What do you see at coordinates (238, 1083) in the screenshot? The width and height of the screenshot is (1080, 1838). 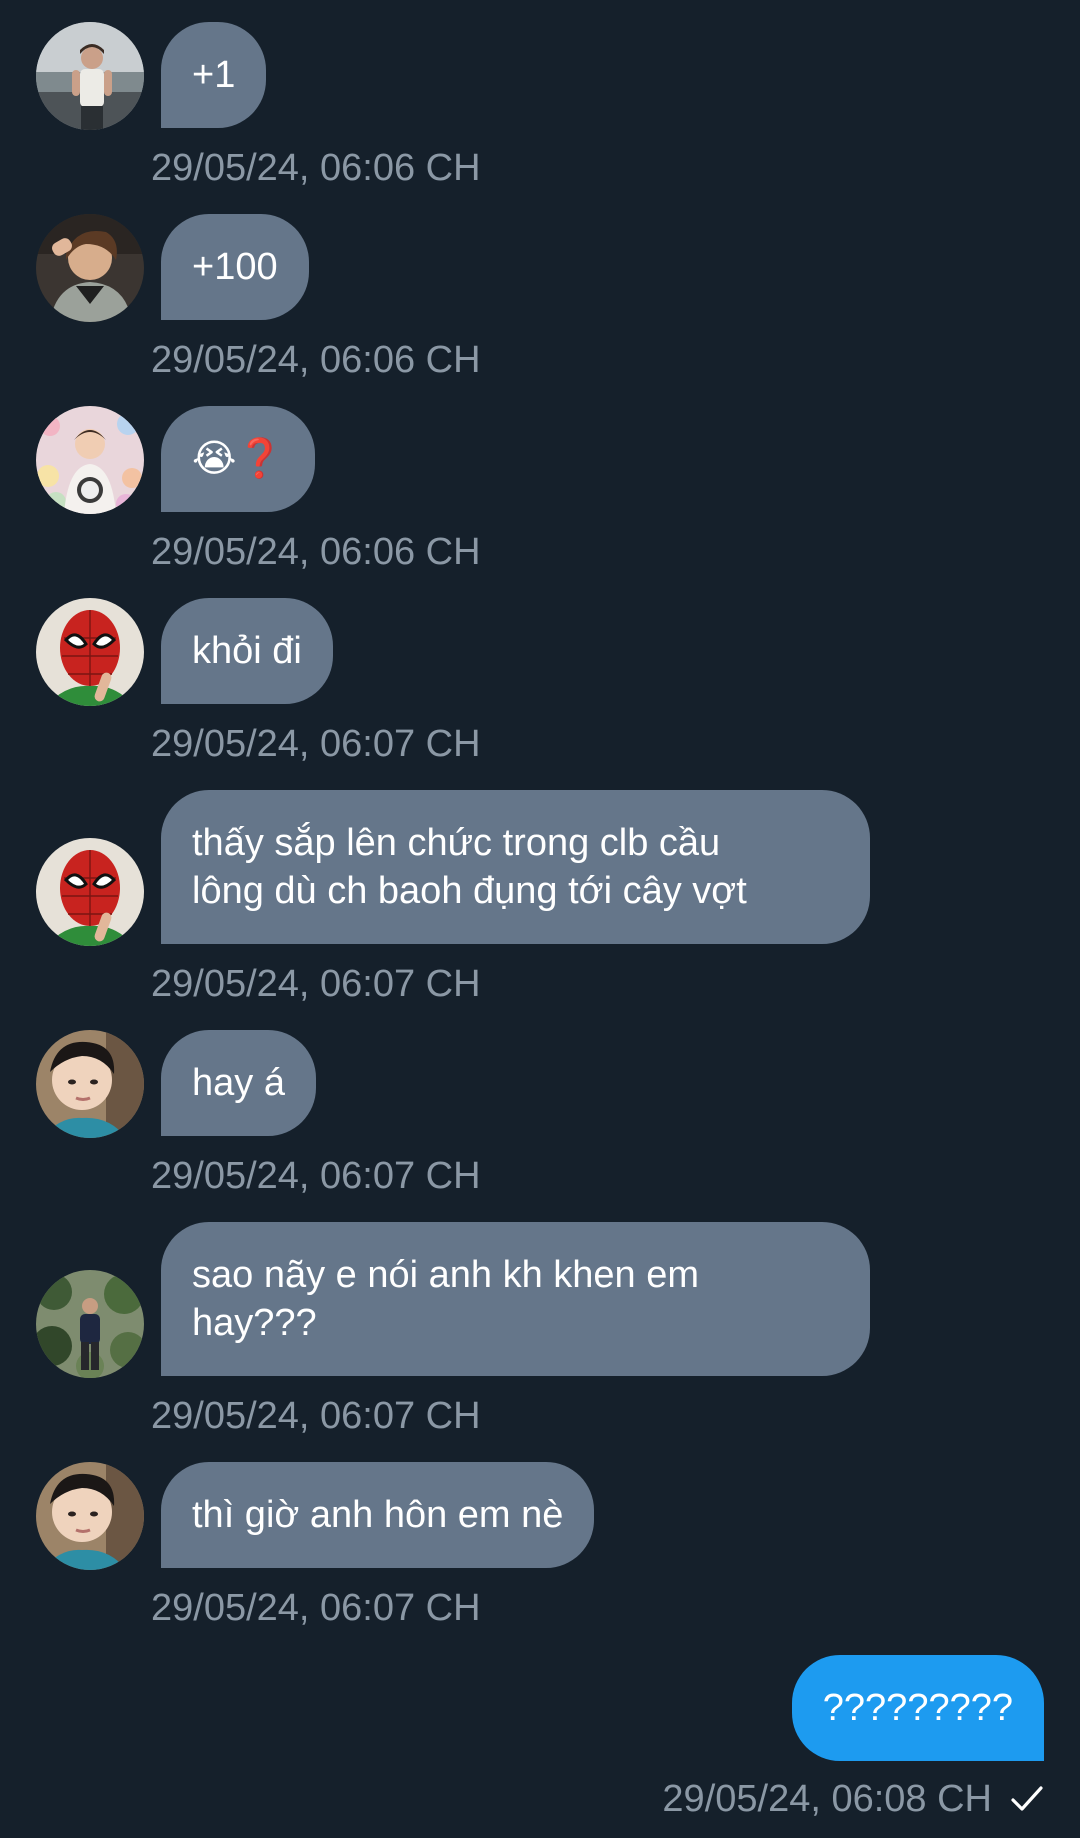 I see `message-bubble: hay á` at bounding box center [238, 1083].